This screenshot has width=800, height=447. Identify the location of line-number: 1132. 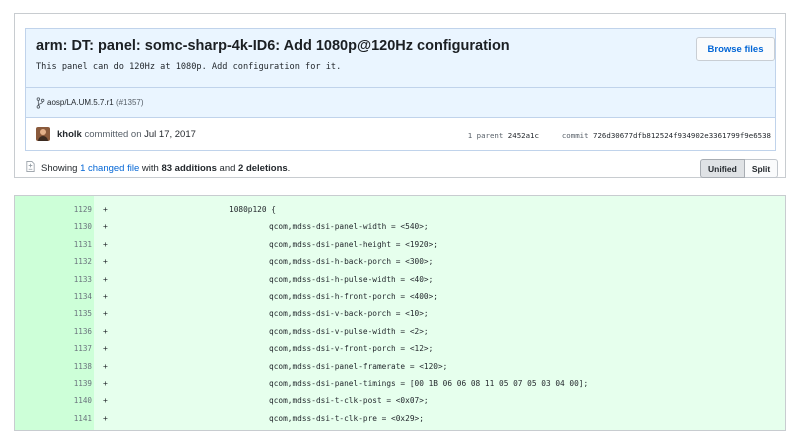
(54, 262).